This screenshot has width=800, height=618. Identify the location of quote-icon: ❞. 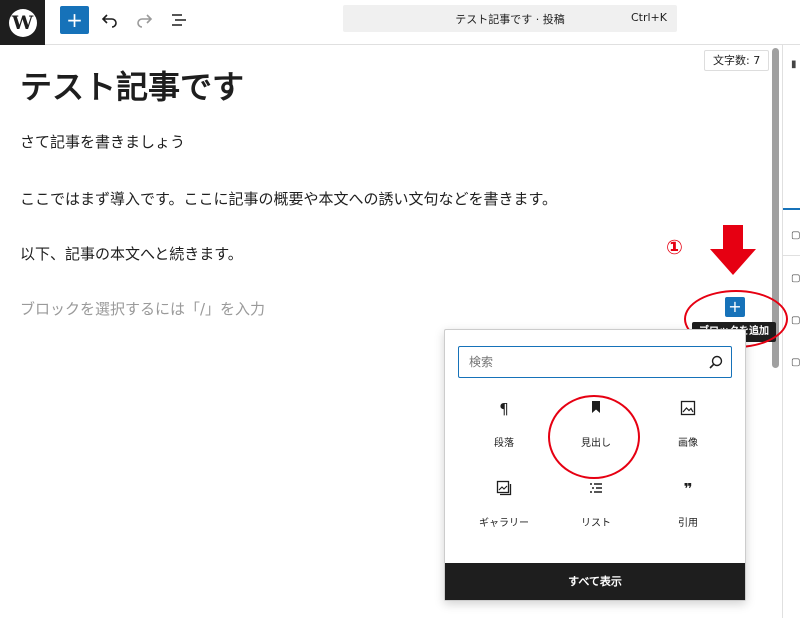
(688, 489).